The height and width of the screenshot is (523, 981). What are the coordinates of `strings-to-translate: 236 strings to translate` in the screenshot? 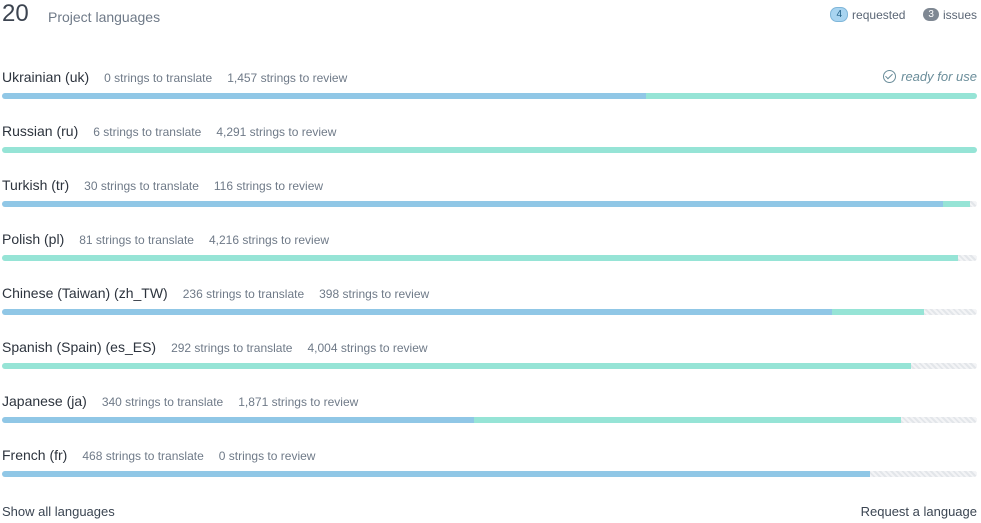 It's located at (243, 294).